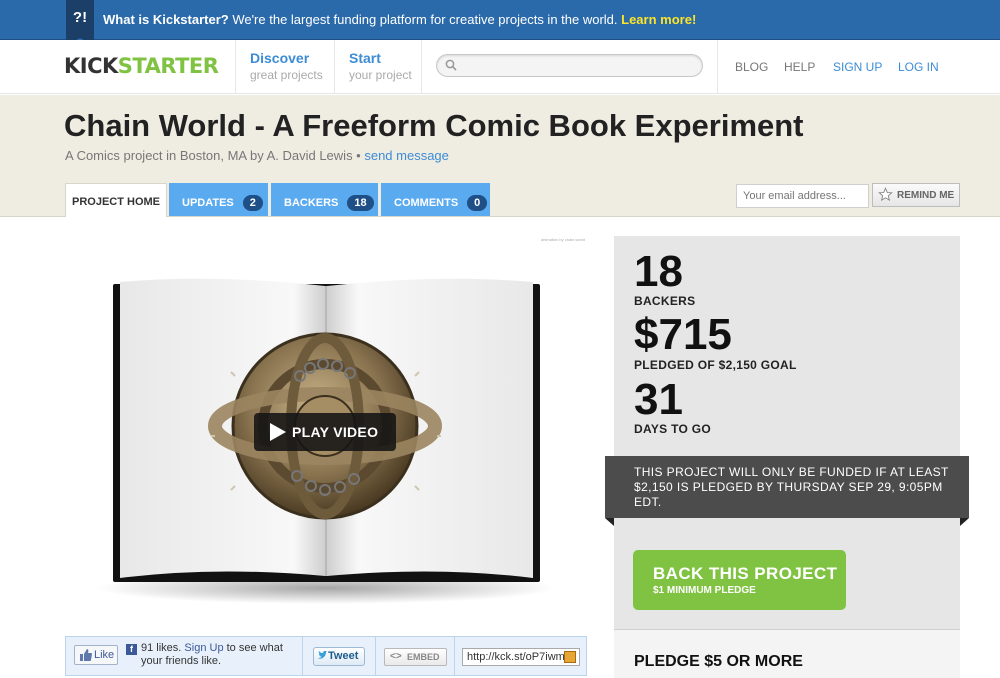 The width and height of the screenshot is (1000, 678). I want to click on star-icon, so click(885, 194).